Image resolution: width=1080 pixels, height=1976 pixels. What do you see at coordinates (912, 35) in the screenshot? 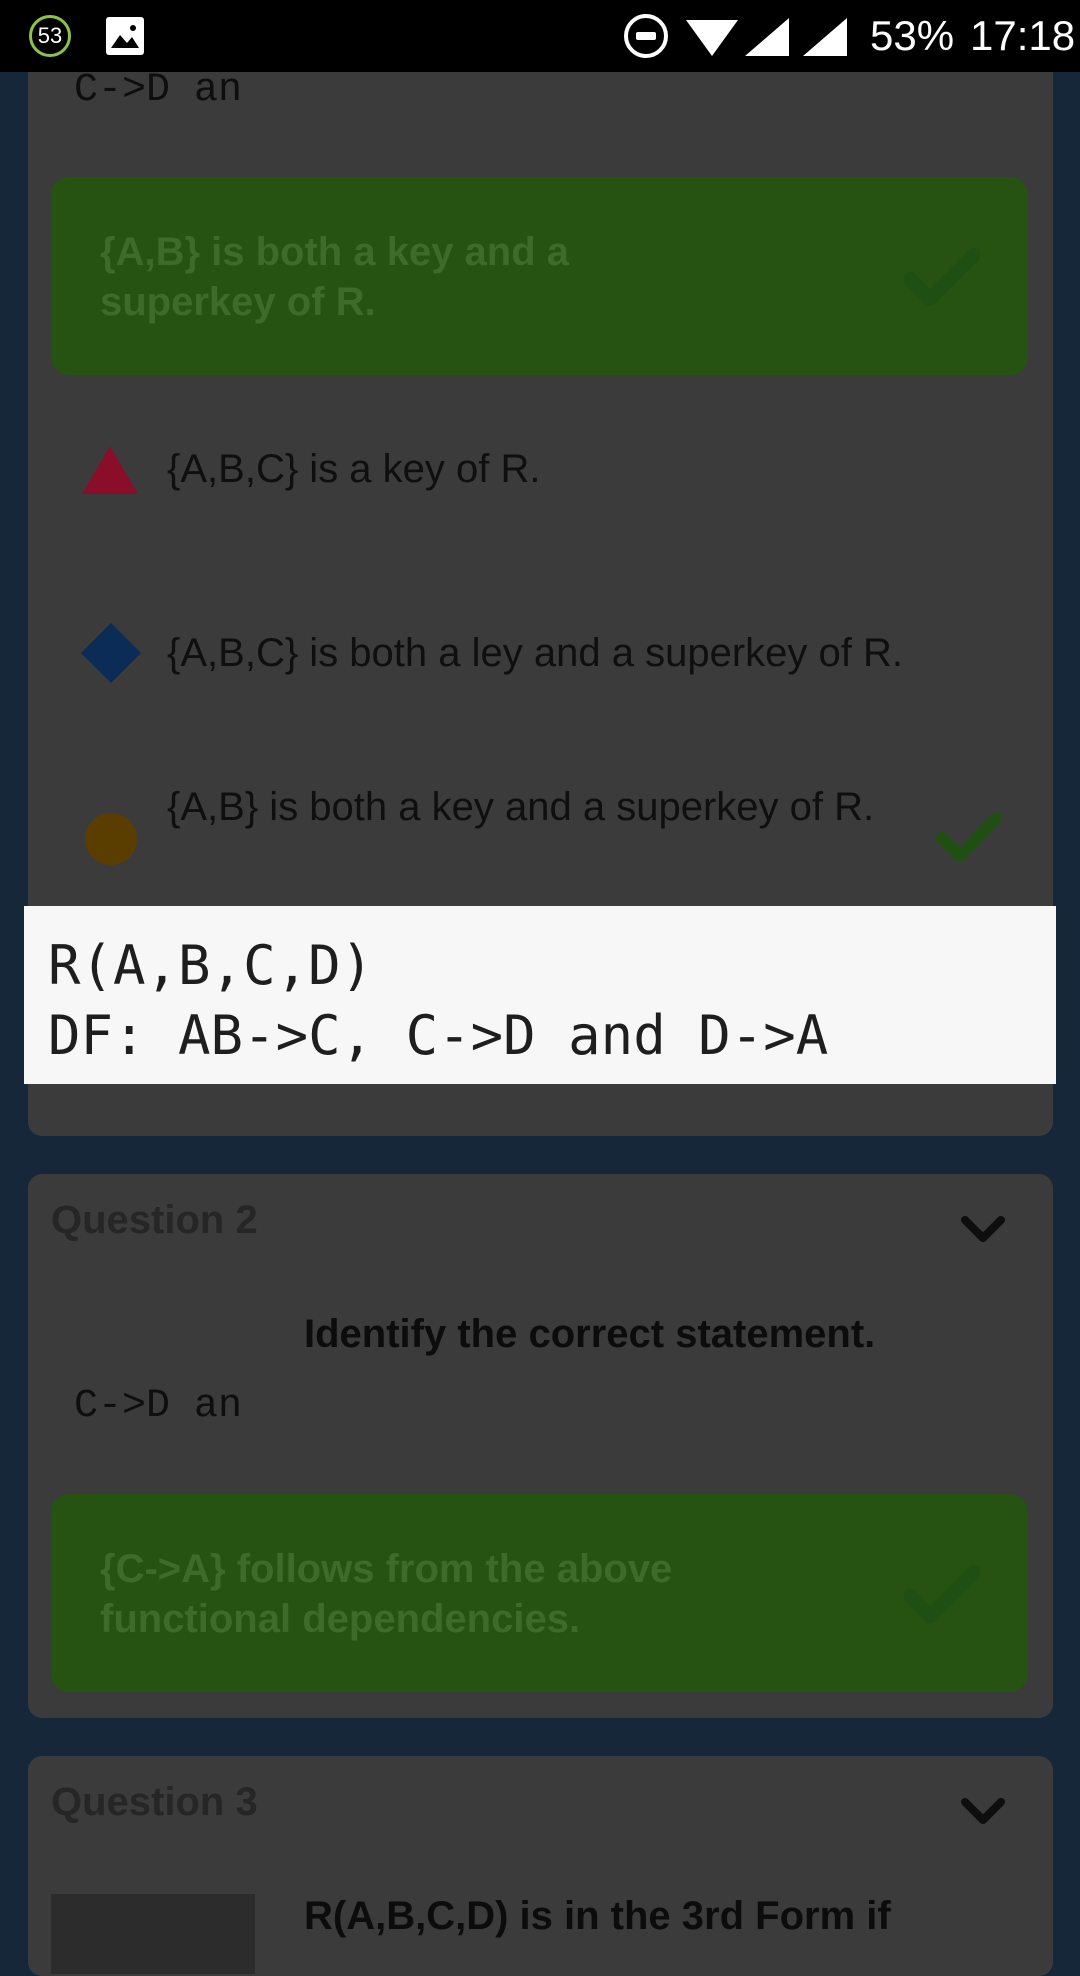
I see `battery-level: 53%` at bounding box center [912, 35].